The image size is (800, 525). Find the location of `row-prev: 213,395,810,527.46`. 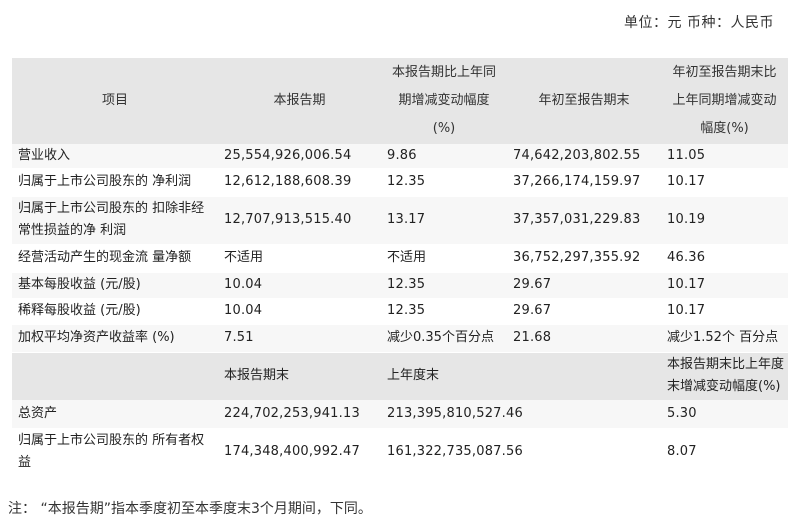

row-prev: 213,395,810,527.46 is located at coordinates (452, 414).